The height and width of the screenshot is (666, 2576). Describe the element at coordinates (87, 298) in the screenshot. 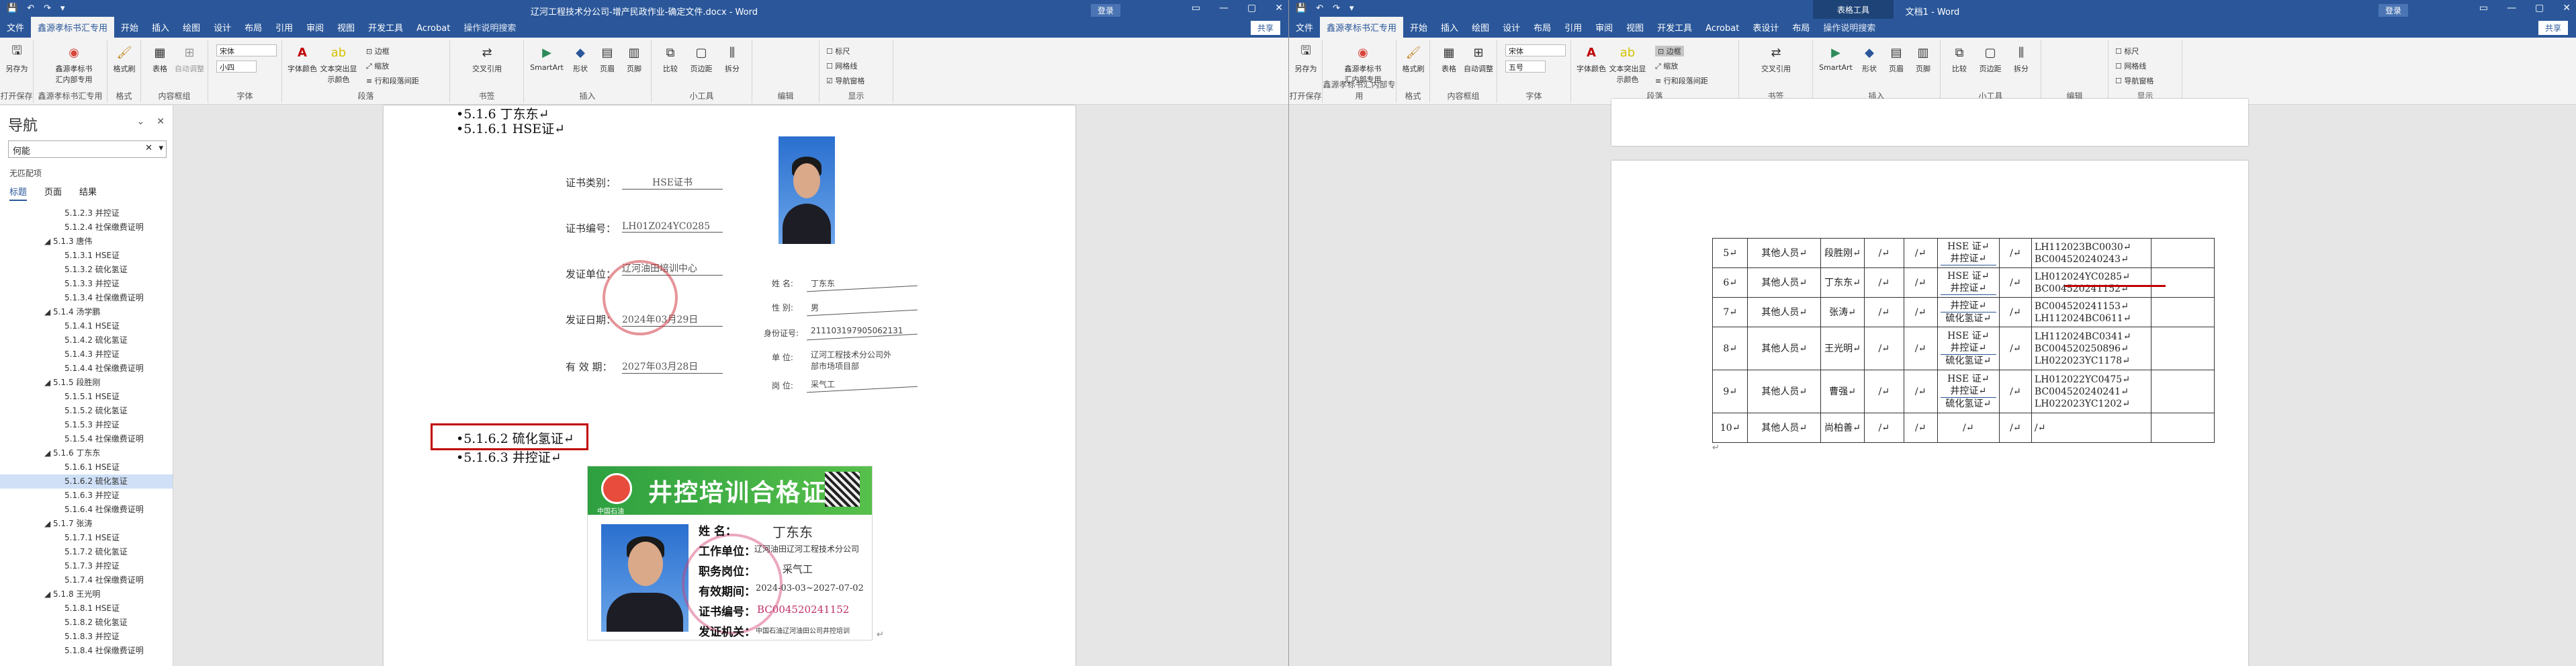

I see `nav-heading-item: 5.1.3.4 社保缴费证明` at that location.